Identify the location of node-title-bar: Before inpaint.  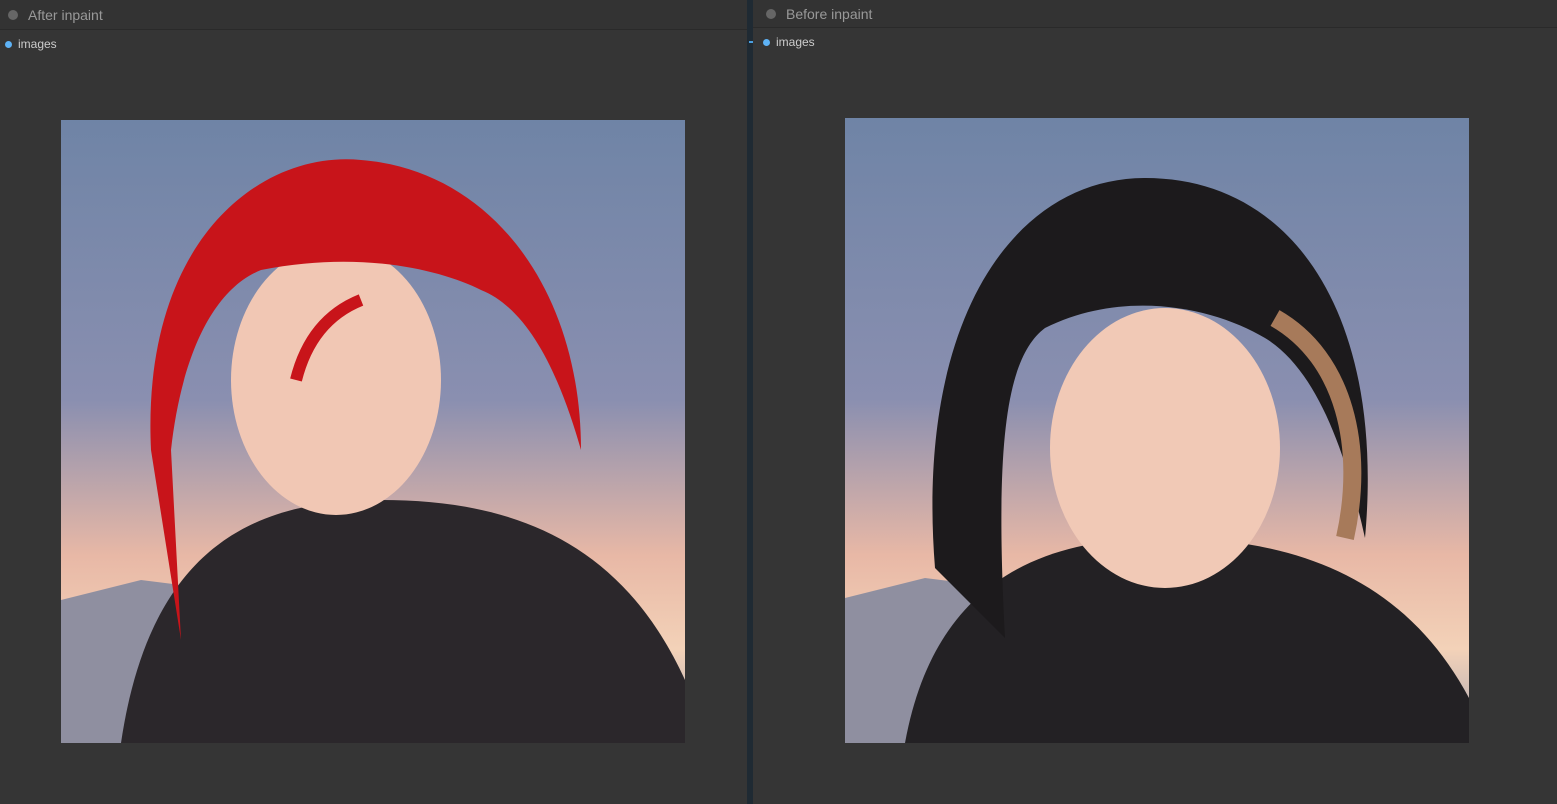
(1155, 14).